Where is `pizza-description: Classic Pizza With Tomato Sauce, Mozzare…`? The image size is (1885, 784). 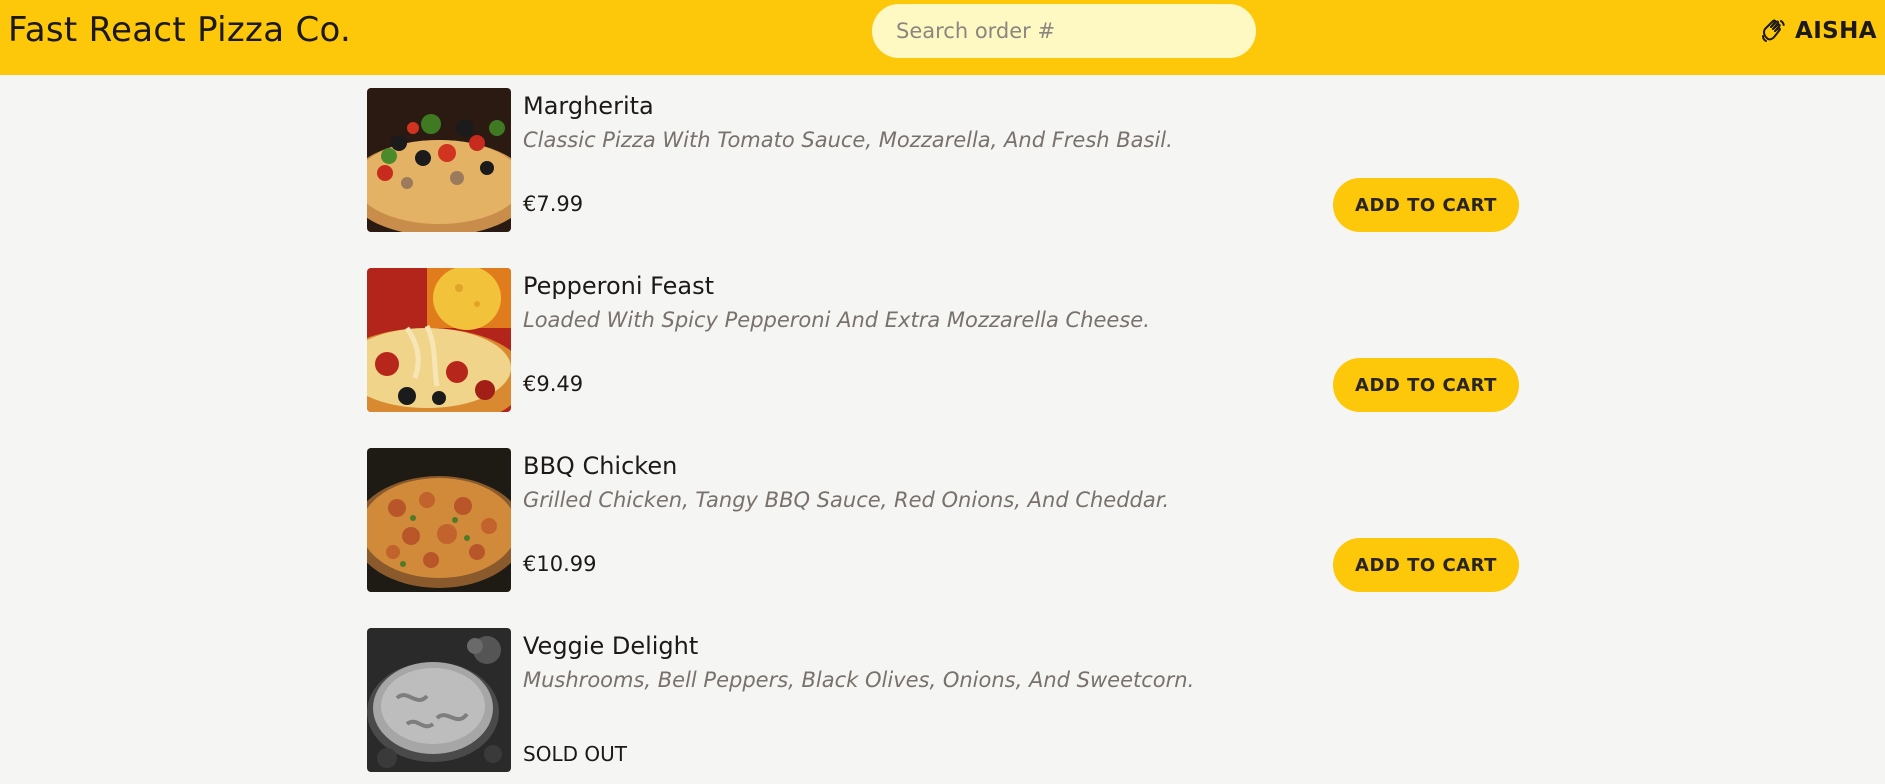
pizza-description: Classic Pizza With Tomato Sauce, Mozzare… is located at coordinates (848, 140).